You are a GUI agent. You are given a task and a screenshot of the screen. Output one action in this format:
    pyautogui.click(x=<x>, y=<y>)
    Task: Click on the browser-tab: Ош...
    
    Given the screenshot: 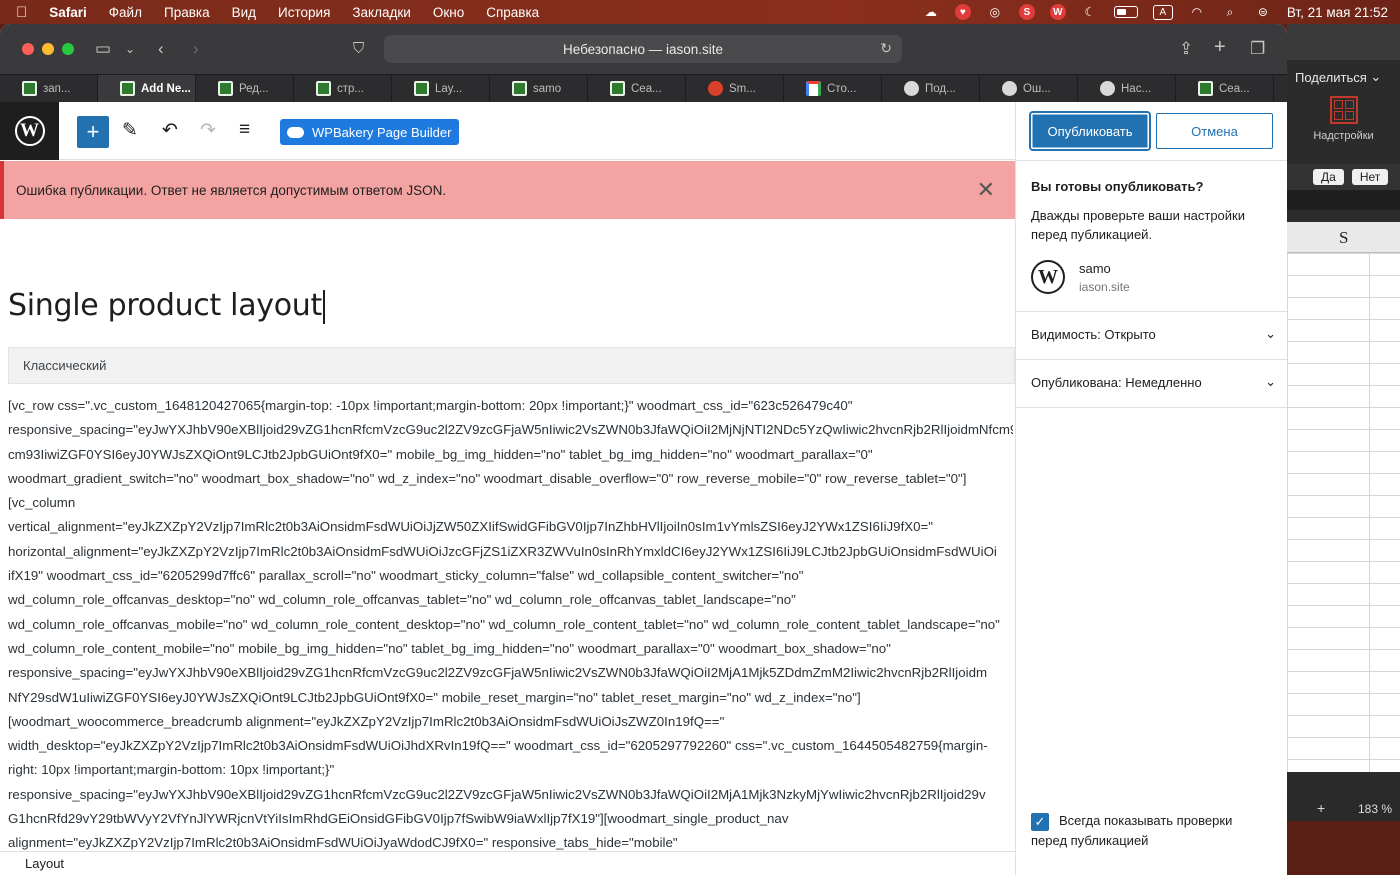 What is the action you would take?
    pyautogui.click(x=1029, y=88)
    